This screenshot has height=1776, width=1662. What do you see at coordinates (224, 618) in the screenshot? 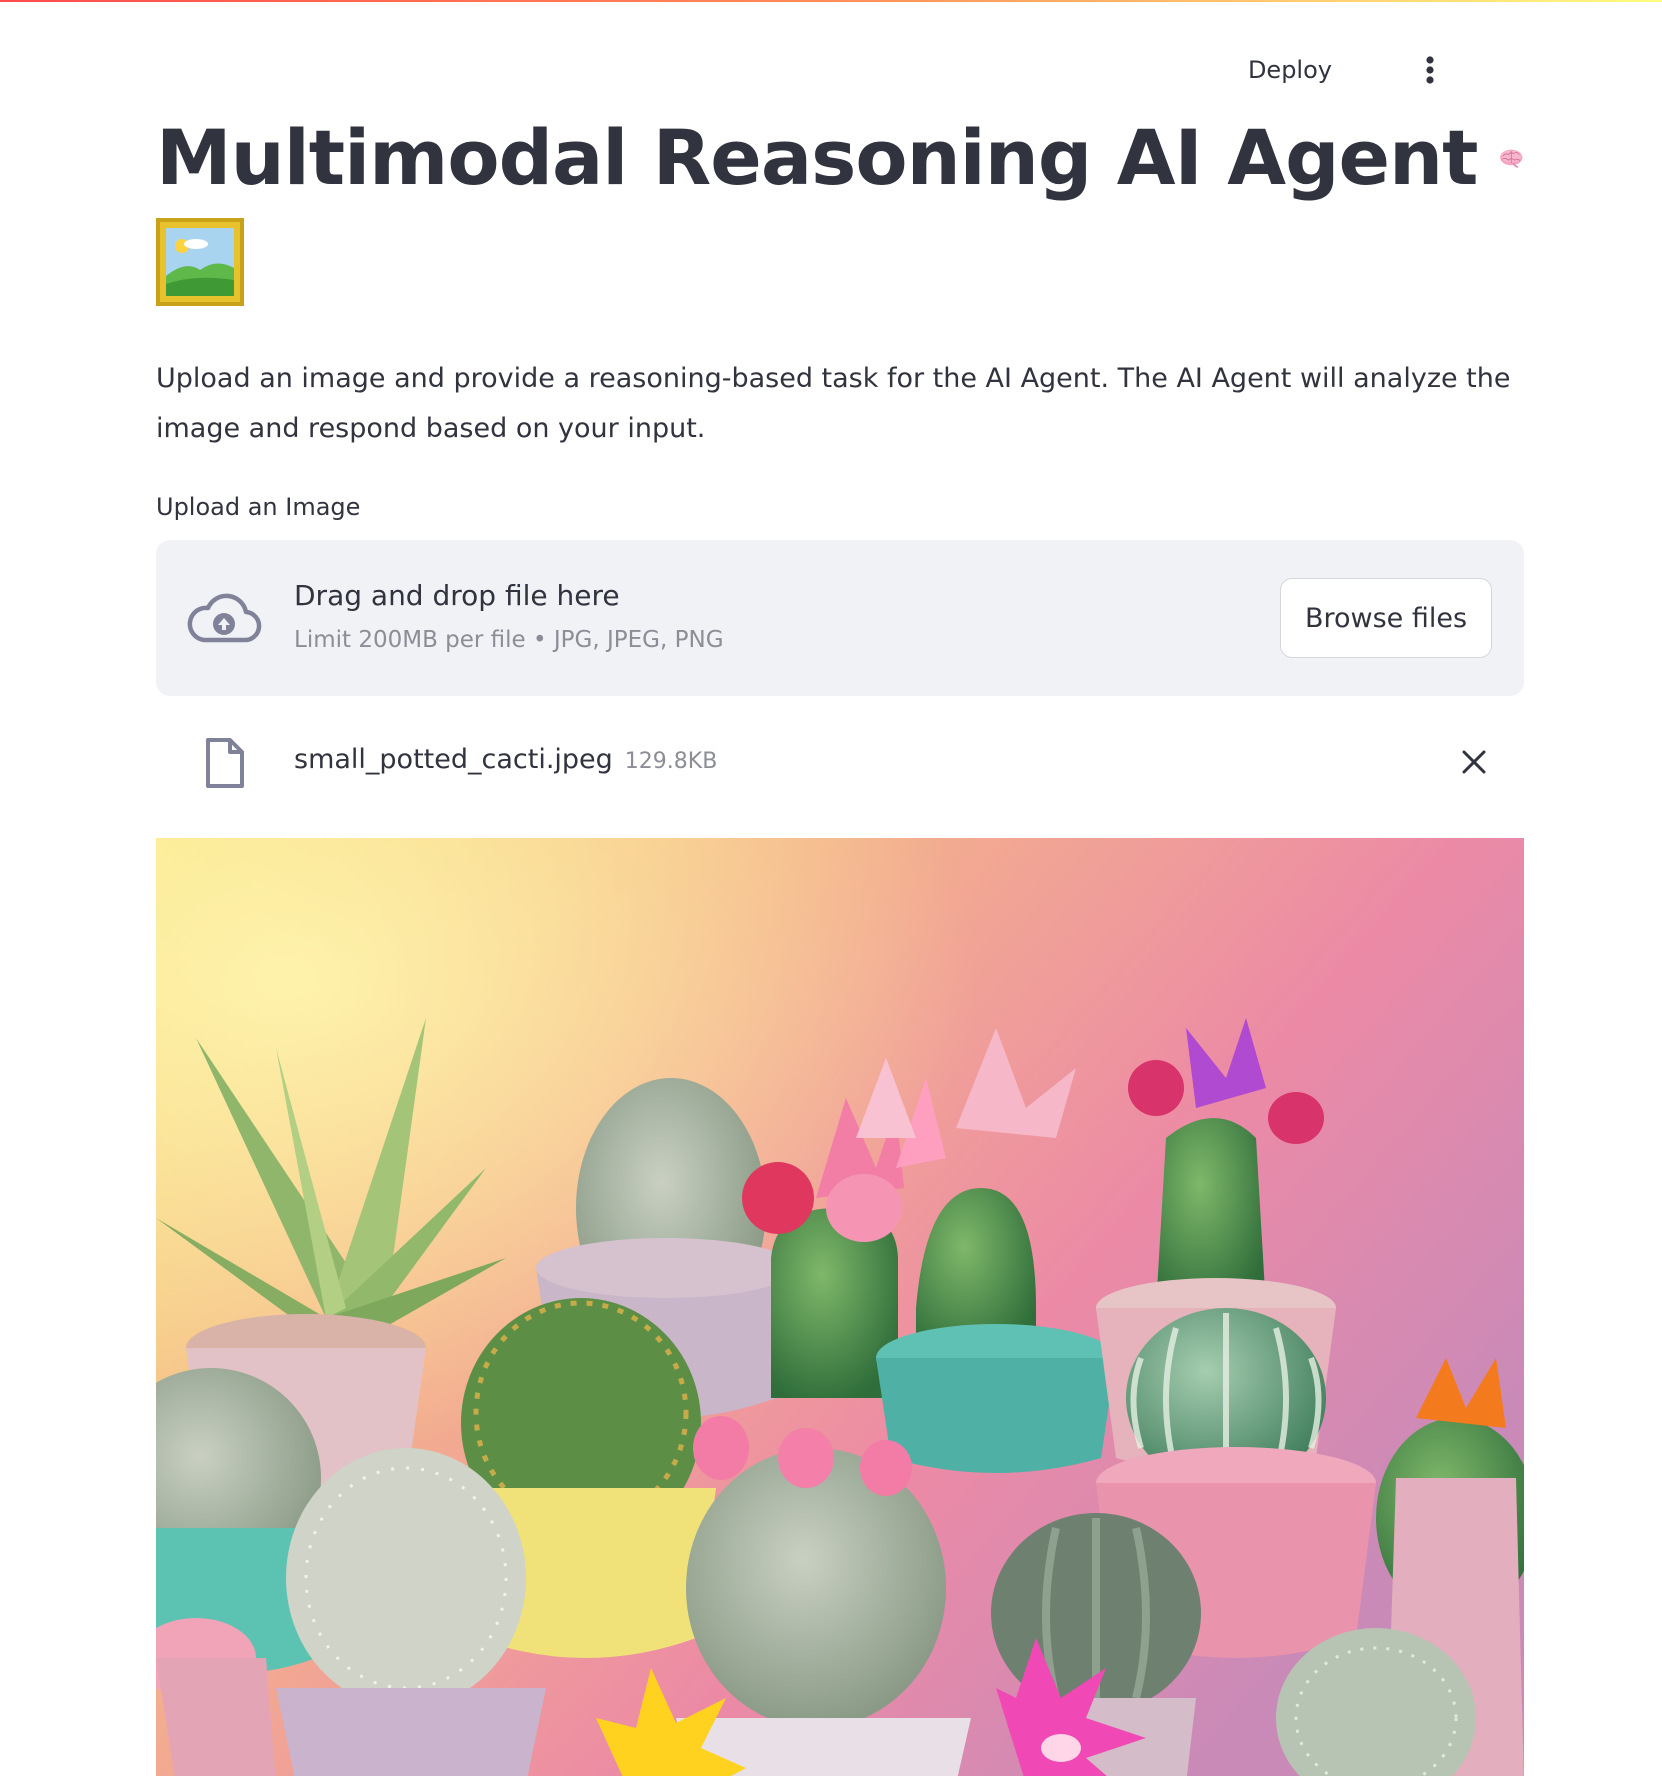
I see `cloud-upload-icon` at bounding box center [224, 618].